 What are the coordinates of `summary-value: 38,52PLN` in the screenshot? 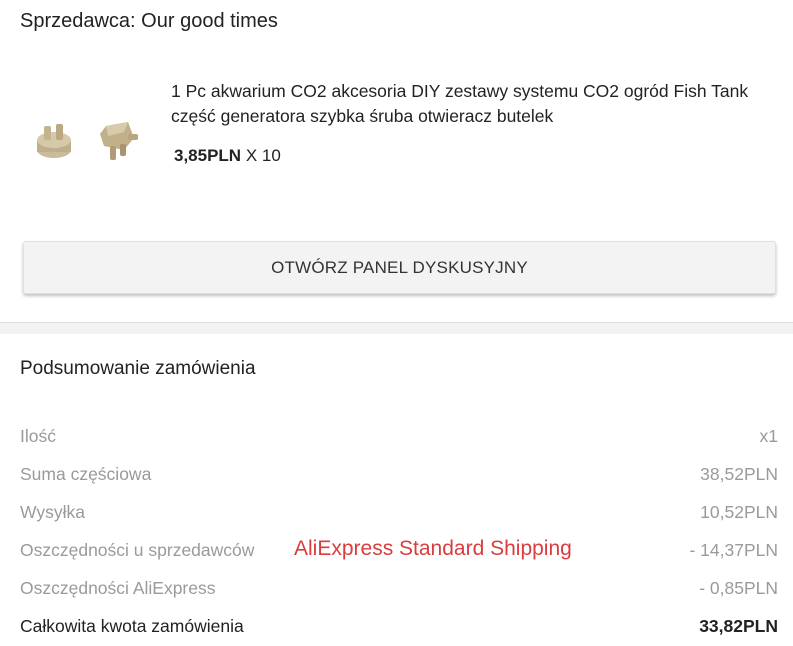 It's located at (739, 474).